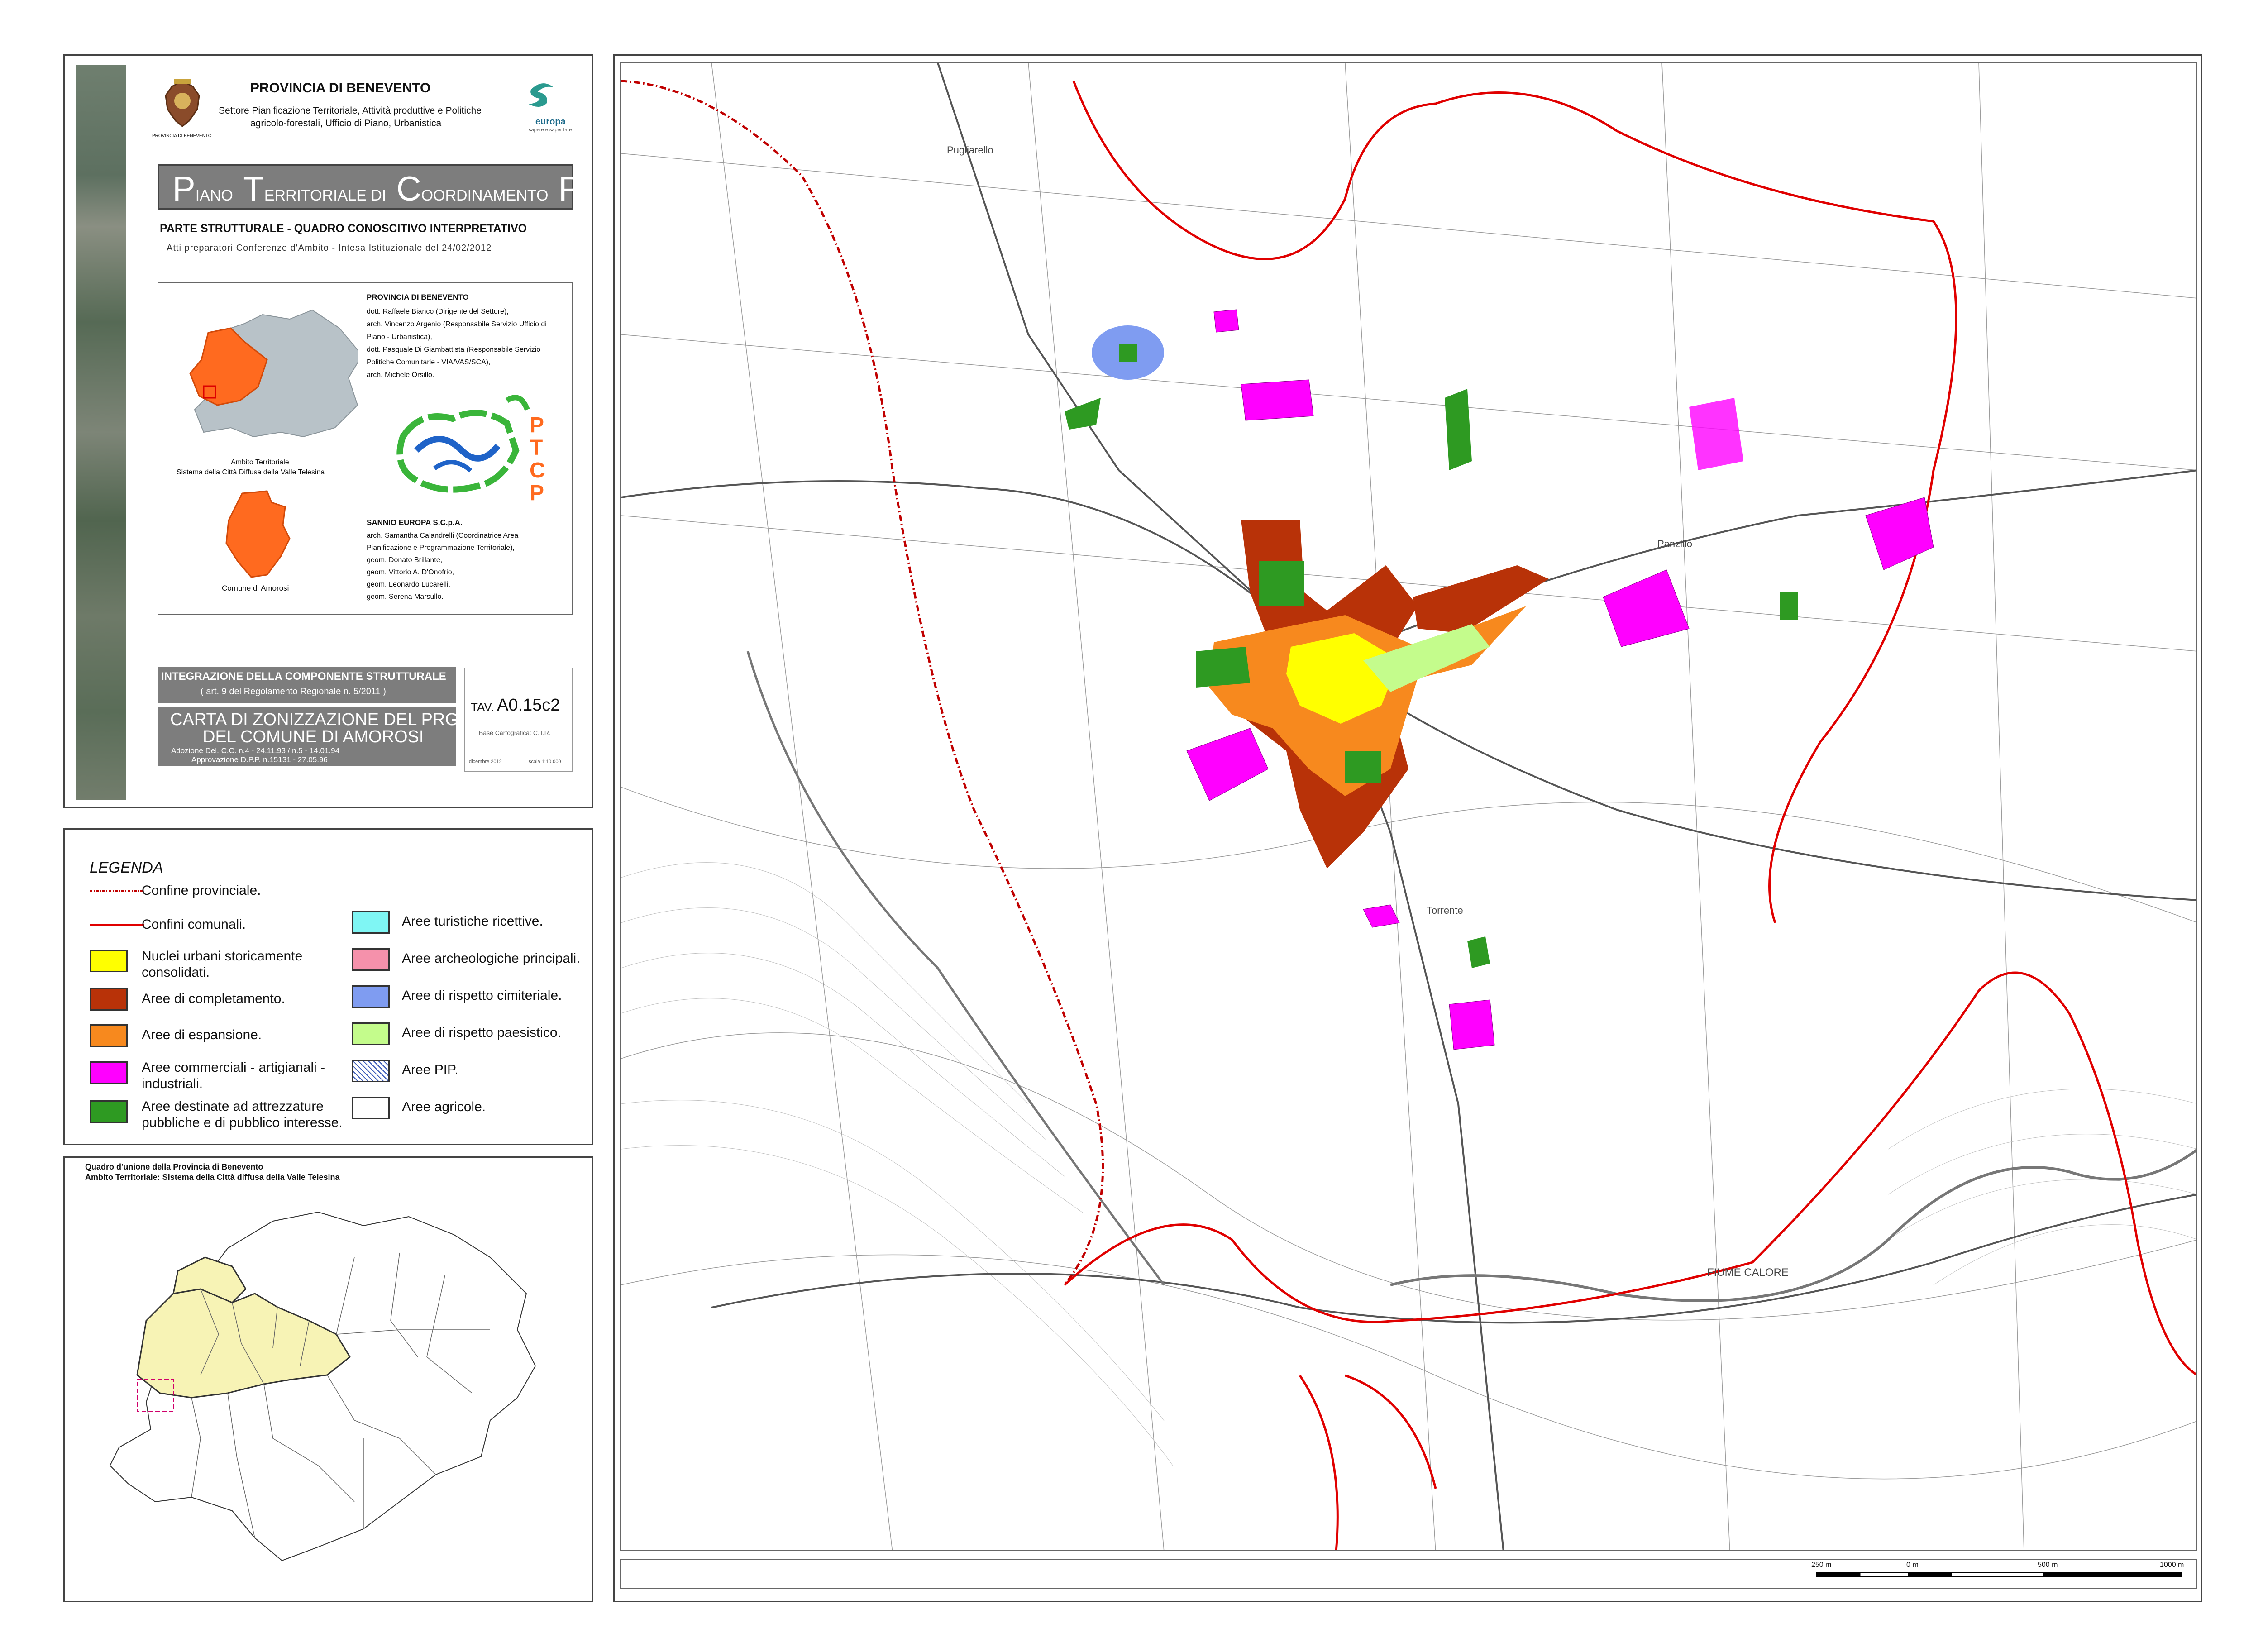 The width and height of the screenshot is (2263, 1652). I want to click on legend-archaeological: Aree archeologiche principali., so click(491, 958).